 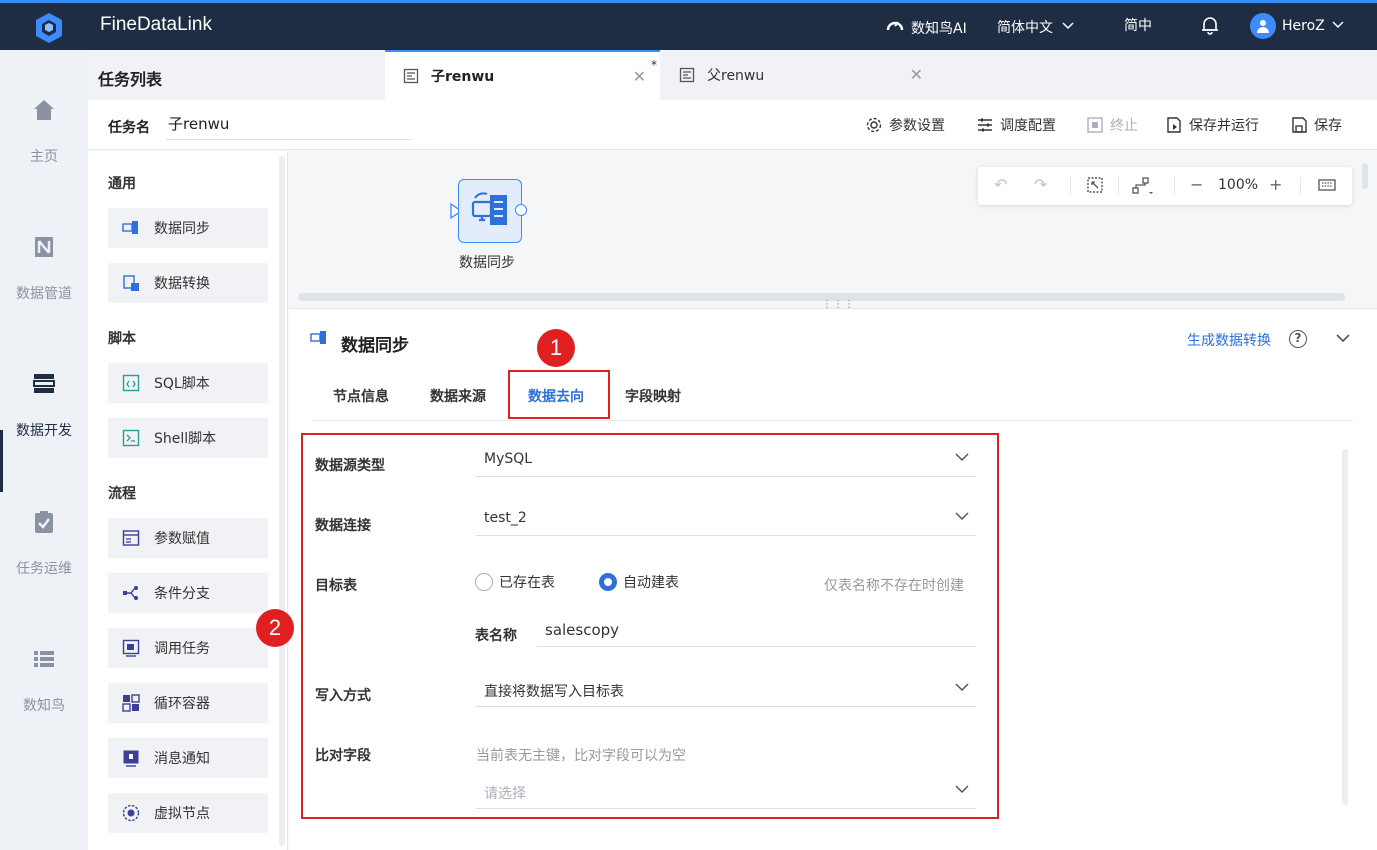 I want to click on task-toolbar: 任务名 子renwu 参数设置 调度配置 终止 保存并运行 保存, so click(x=732, y=125).